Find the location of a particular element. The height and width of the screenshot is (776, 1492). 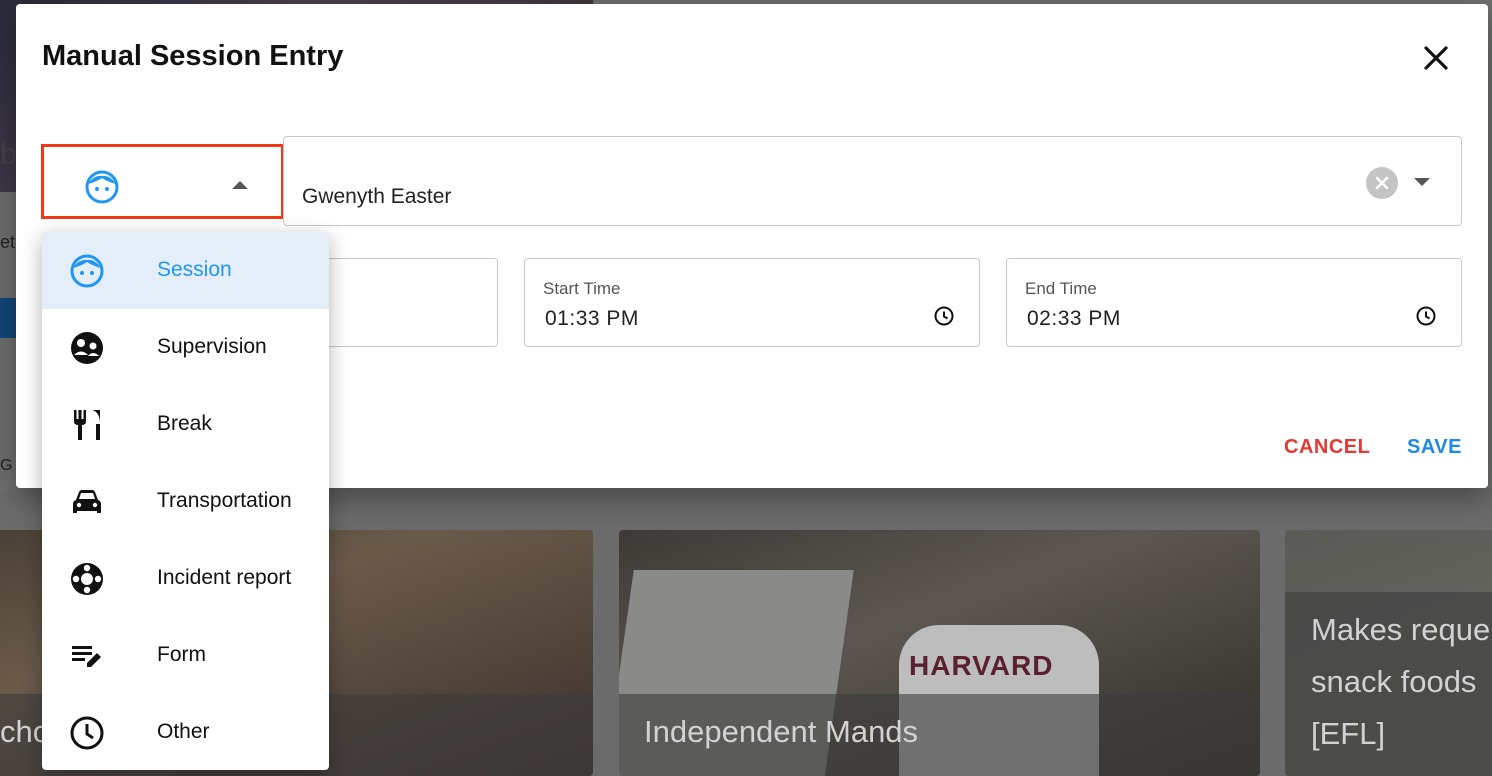

shirt-text: HARVARD is located at coordinates (981, 665).